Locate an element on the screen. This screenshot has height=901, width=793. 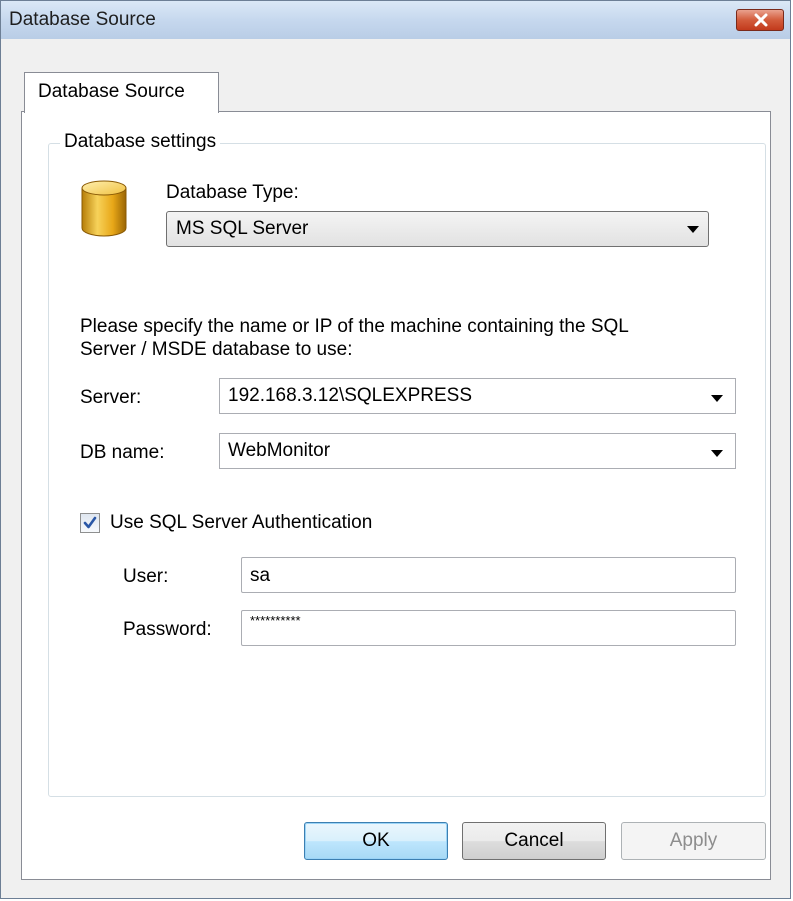
password-input: ********** is located at coordinates (488, 628).